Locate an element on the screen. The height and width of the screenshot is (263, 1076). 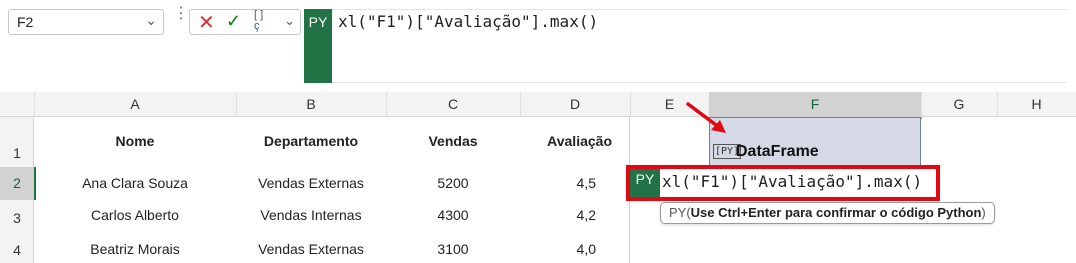
row-header-1: 1 is located at coordinates (17, 155).